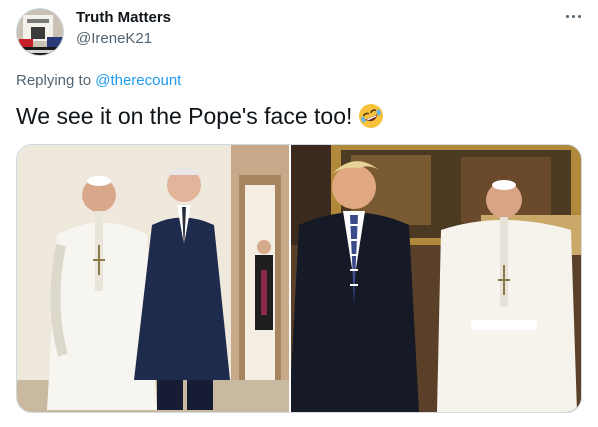  I want to click on author-name: Truth Matters, so click(123, 18).